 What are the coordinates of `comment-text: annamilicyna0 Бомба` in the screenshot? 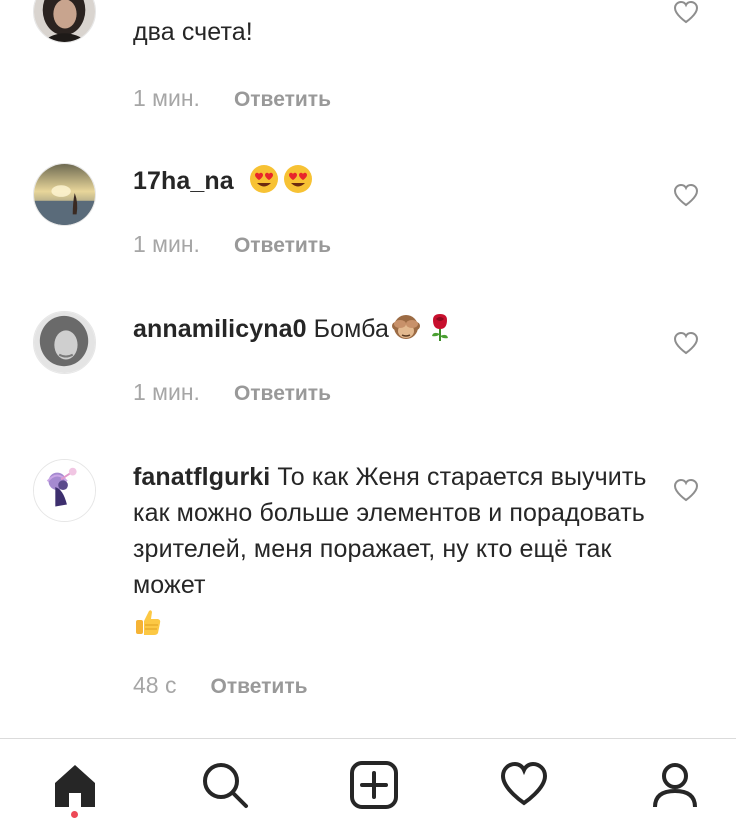 It's located at (393, 329).